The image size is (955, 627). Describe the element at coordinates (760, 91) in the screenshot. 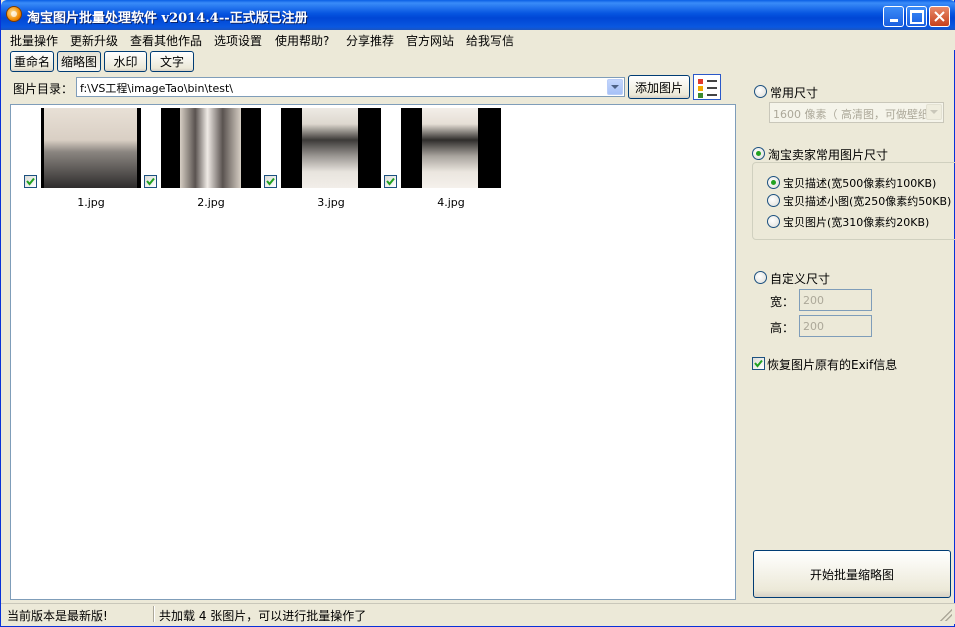

I see `common-size-radio` at that location.